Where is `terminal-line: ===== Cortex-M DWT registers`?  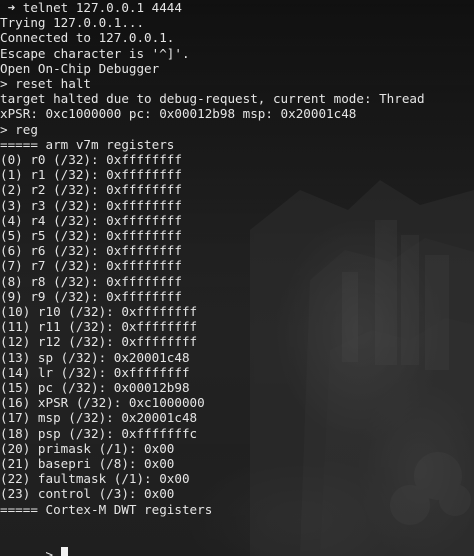
terminal-line: ===== Cortex-M DWT registers is located at coordinates (106, 509).